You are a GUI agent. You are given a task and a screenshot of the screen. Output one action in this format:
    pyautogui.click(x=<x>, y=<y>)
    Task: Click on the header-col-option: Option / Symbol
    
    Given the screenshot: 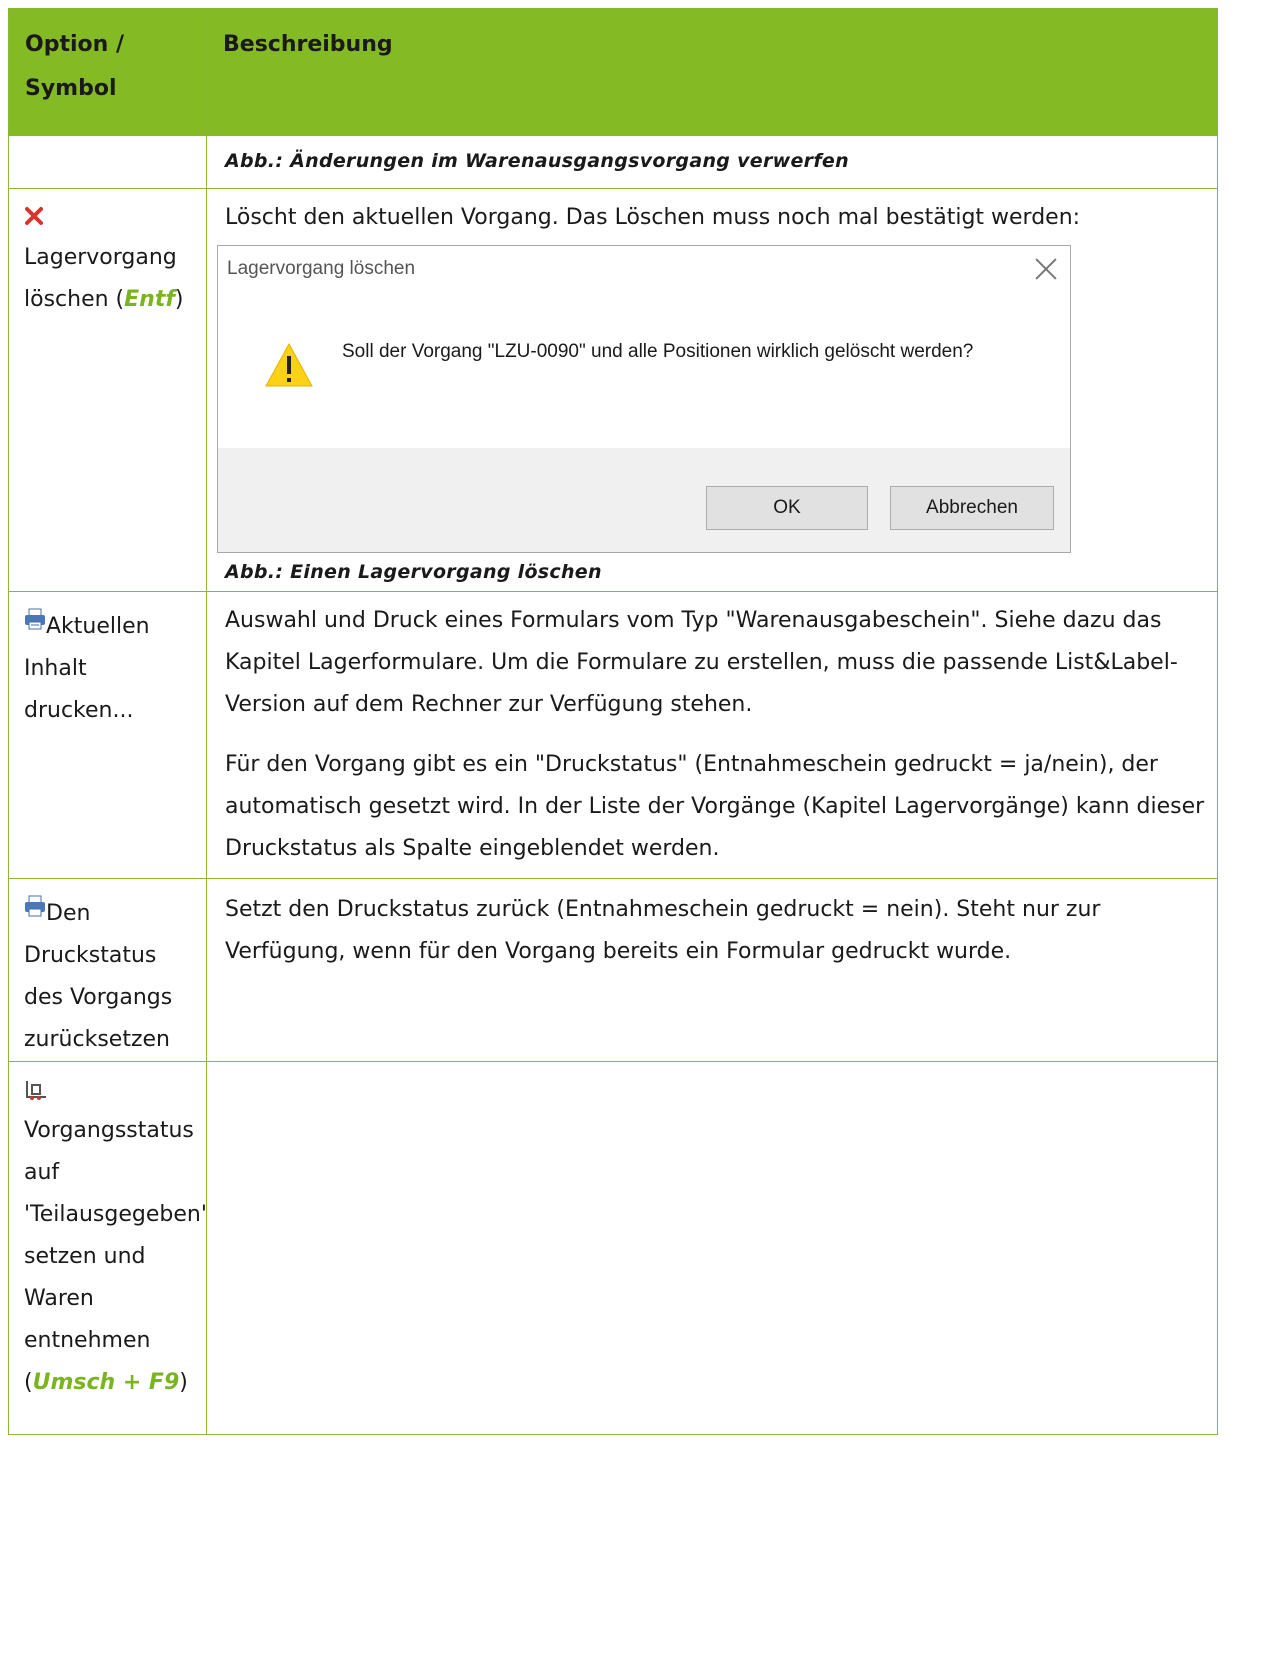 What is the action you would take?
    pyautogui.click(x=107, y=72)
    